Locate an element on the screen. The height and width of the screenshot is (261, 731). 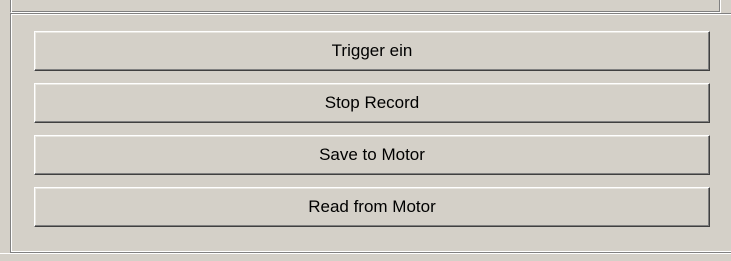
stop-record-label: Stop Record is located at coordinates (372, 102).